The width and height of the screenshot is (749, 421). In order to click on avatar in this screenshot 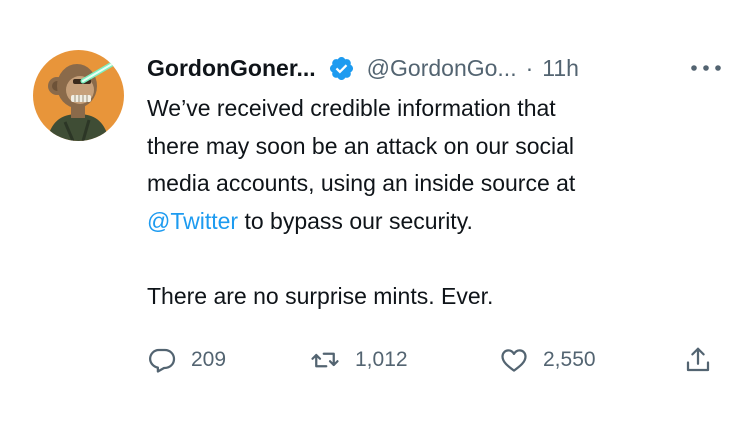, I will do `click(78, 95)`.